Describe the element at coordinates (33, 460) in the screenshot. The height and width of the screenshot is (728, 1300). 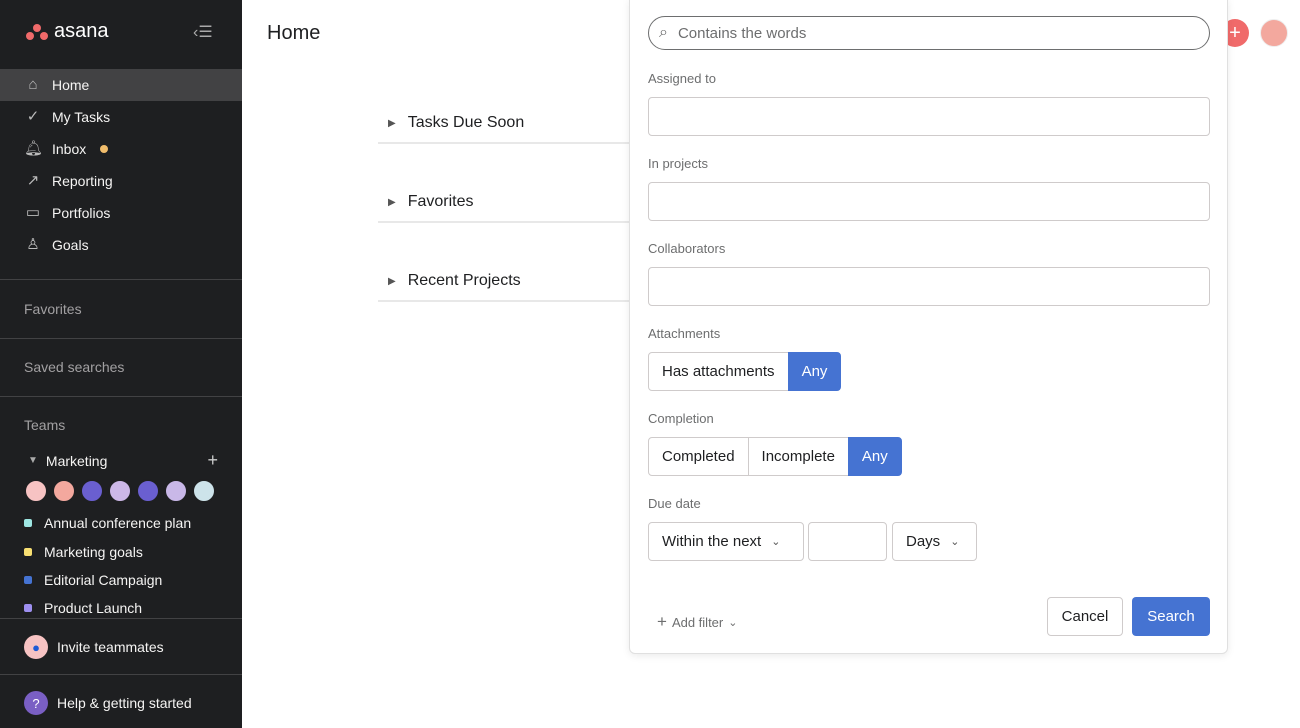
I see `caret-down-icon: ▼` at that location.